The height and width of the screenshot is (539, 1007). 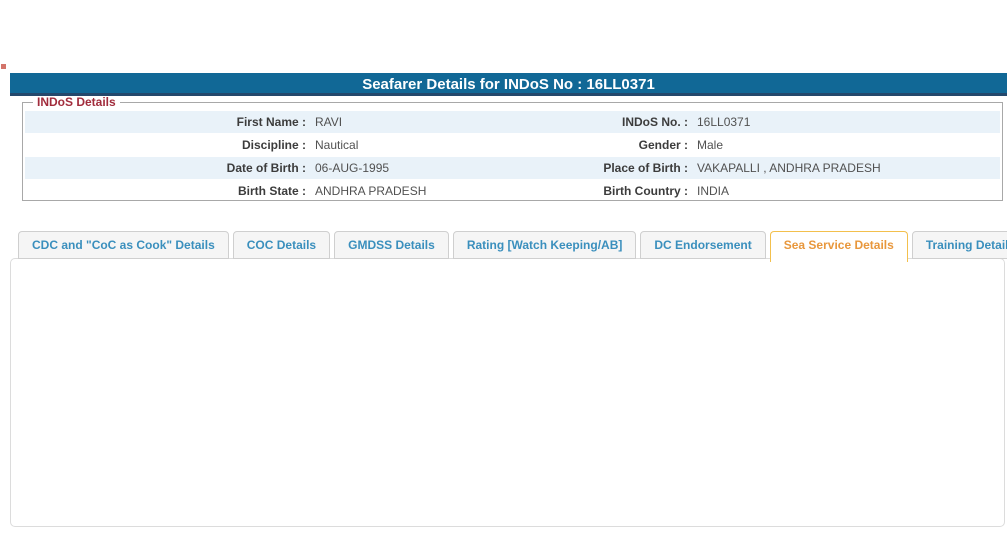 I want to click on first-name-label: First Name :, so click(x=271, y=122).